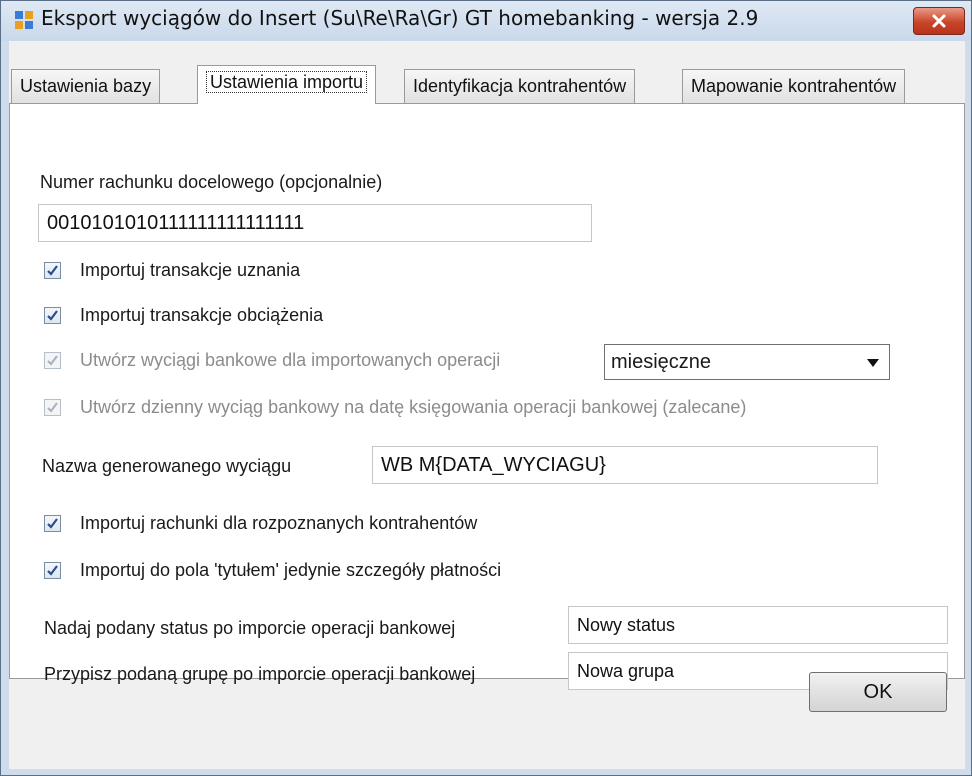  What do you see at coordinates (24, 20) in the screenshot?
I see `app-icon` at bounding box center [24, 20].